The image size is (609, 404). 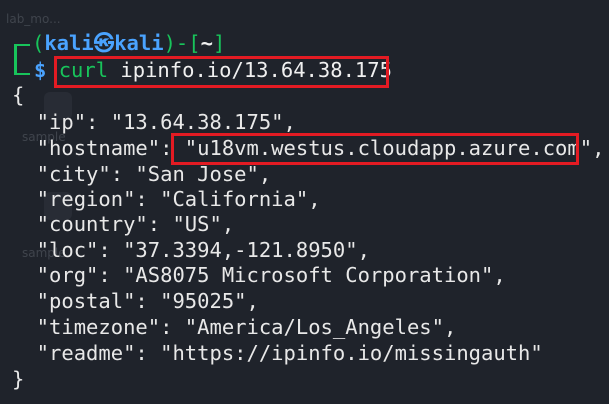 What do you see at coordinates (18, 95) in the screenshot?
I see `json-open-brace: {` at bounding box center [18, 95].